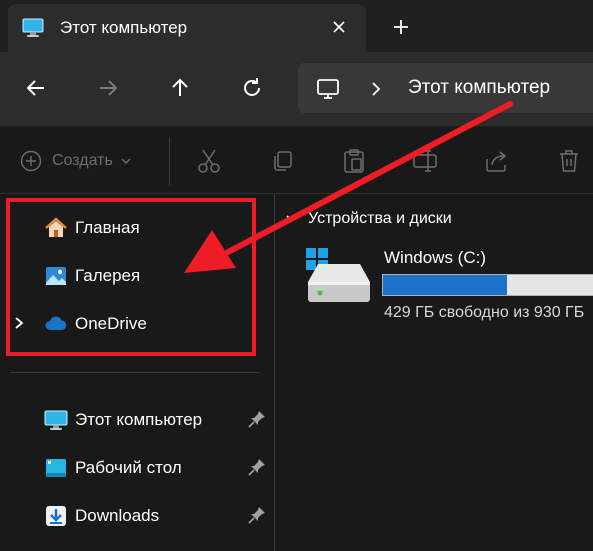  What do you see at coordinates (282, 161) in the screenshot?
I see `copy-icon` at bounding box center [282, 161].